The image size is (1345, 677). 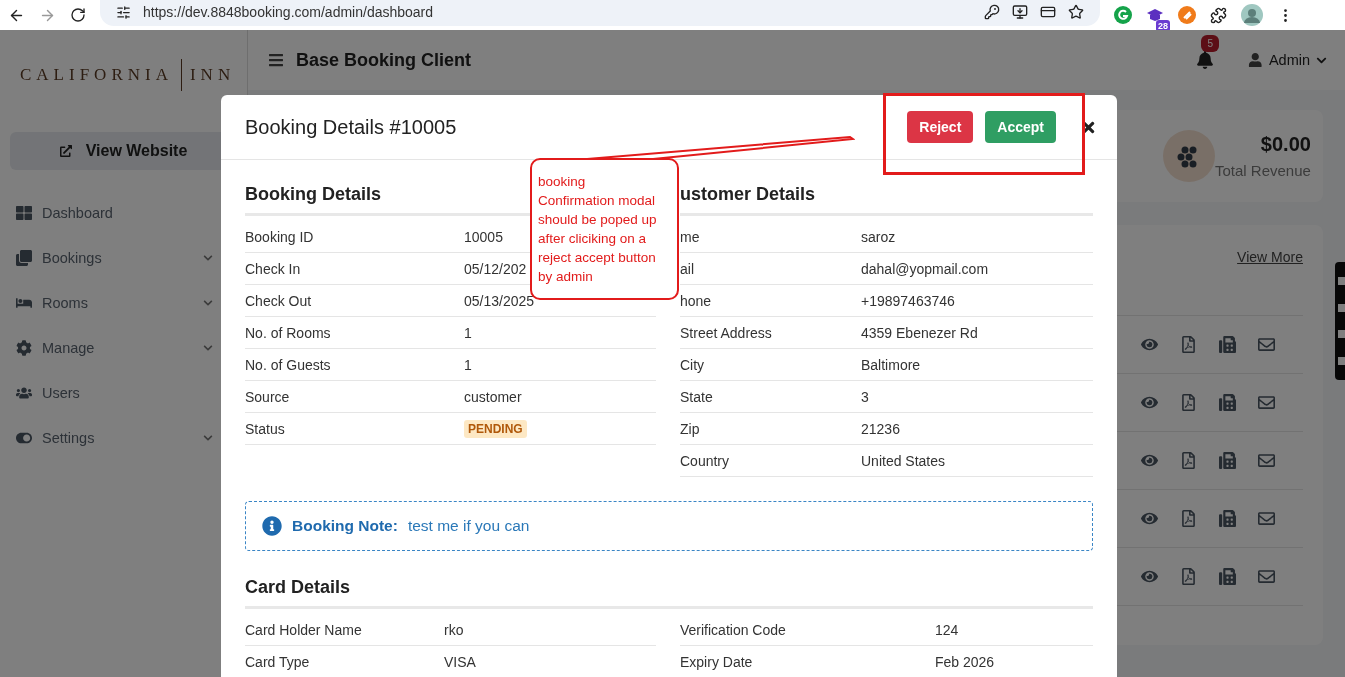 What do you see at coordinates (908, 300) in the screenshot?
I see `field-value: +19897463746` at bounding box center [908, 300].